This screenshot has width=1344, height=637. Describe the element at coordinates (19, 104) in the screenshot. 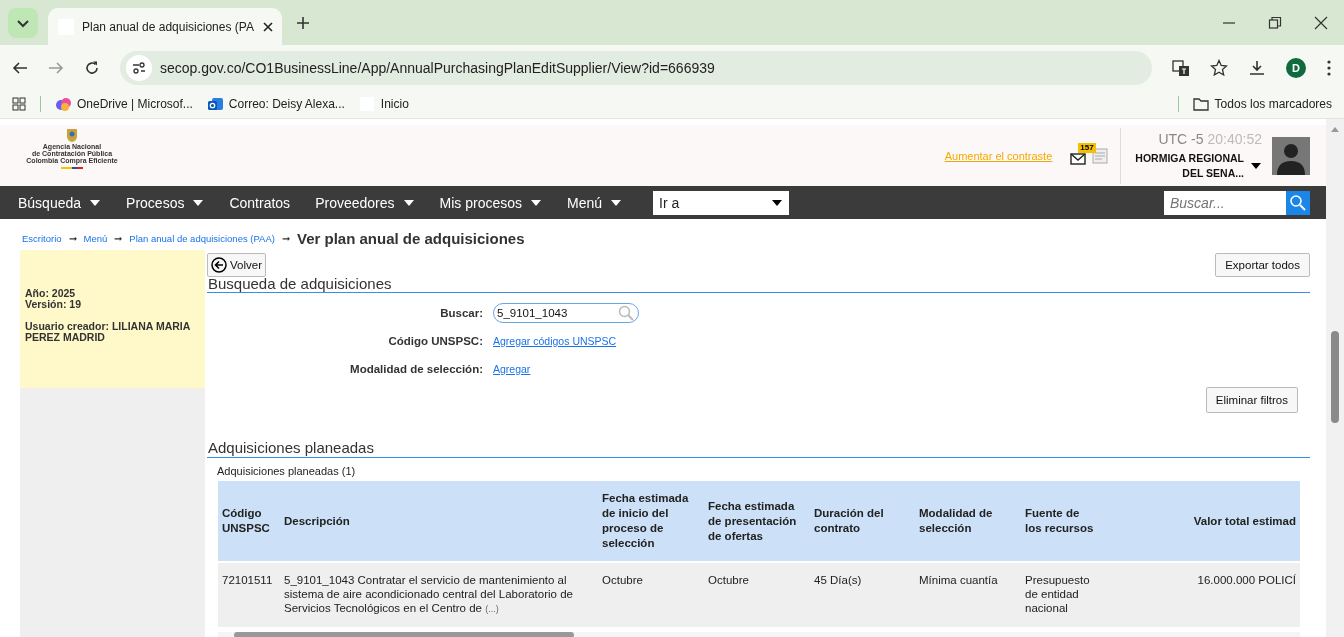

I see `apps-grid-icon` at that location.